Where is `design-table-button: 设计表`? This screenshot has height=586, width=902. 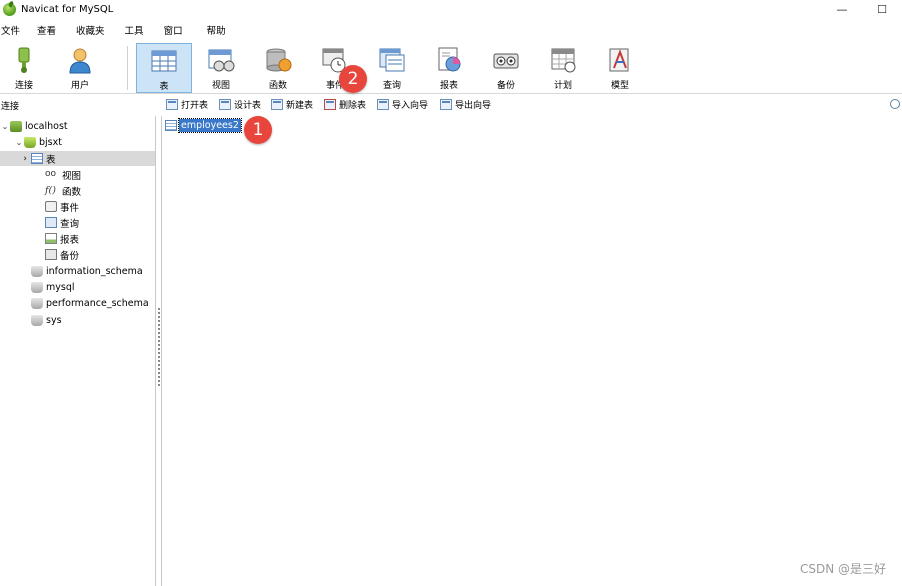 design-table-button: 设计表 is located at coordinates (240, 104).